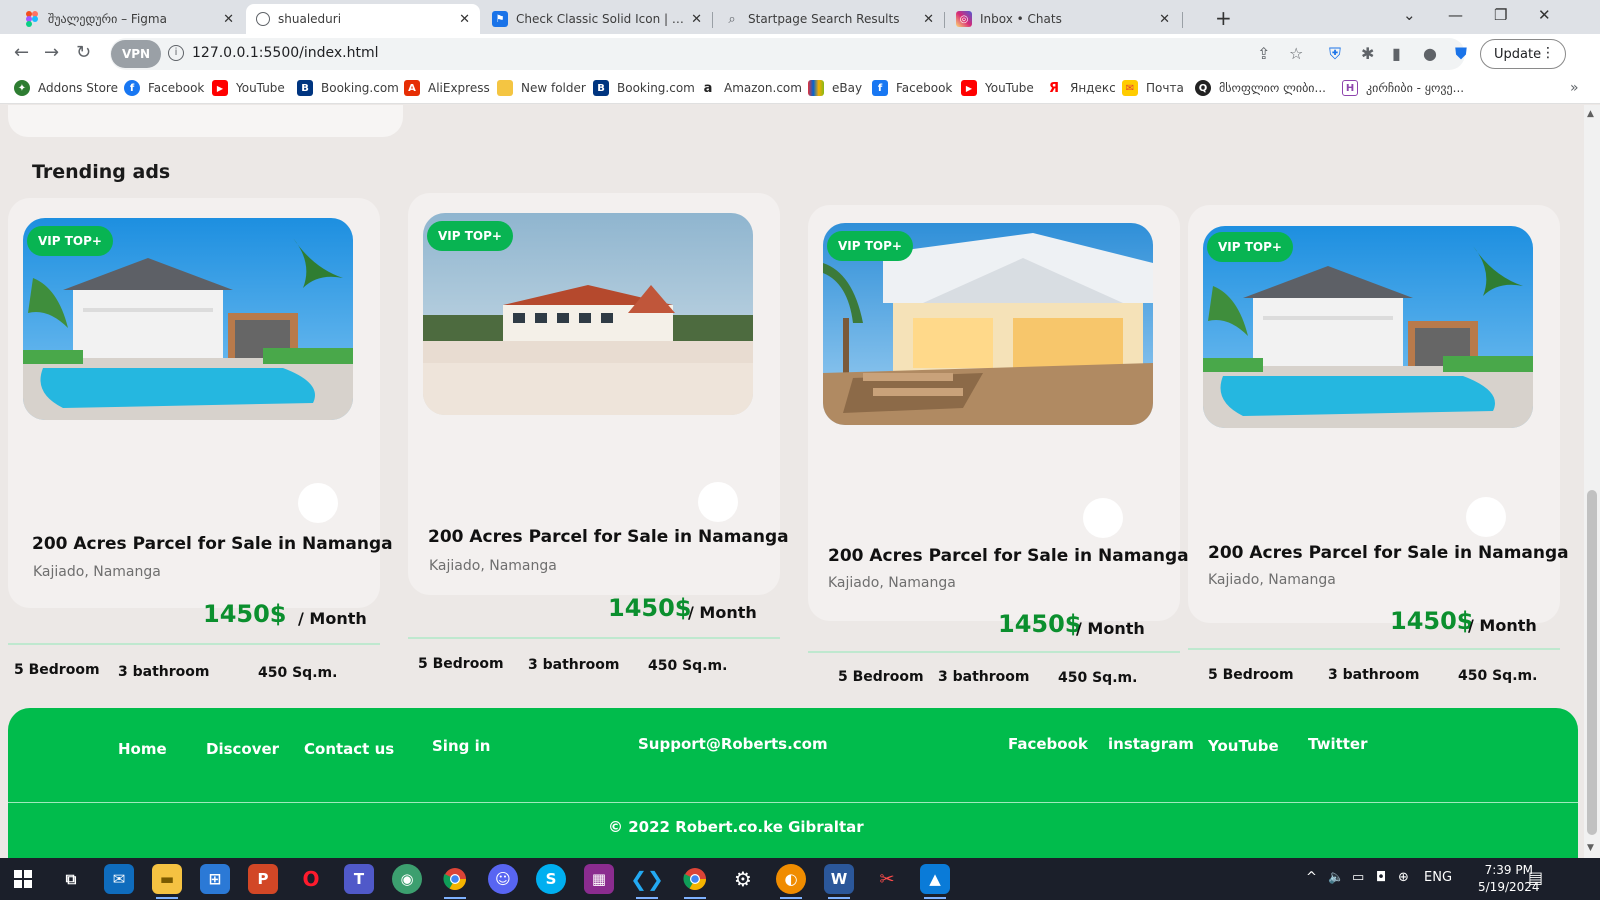  Describe the element at coordinates (1153, 88) in the screenshot. I see `bookmark-pochta: ✉ Почта` at that location.